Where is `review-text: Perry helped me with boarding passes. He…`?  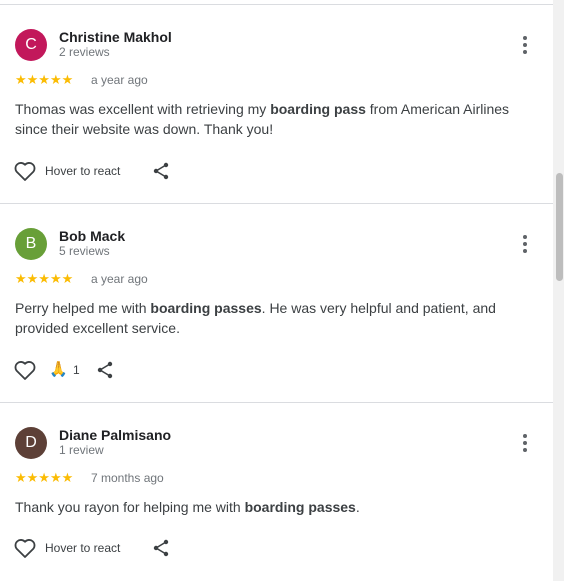
review-text: Perry helped me with boarding passes. He… is located at coordinates (275, 318).